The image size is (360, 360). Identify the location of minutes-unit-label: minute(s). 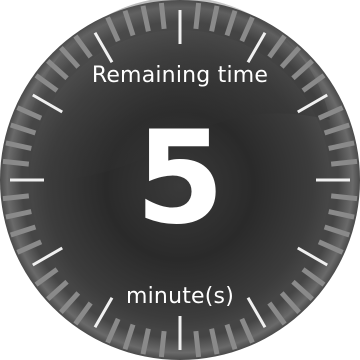
(180, 296).